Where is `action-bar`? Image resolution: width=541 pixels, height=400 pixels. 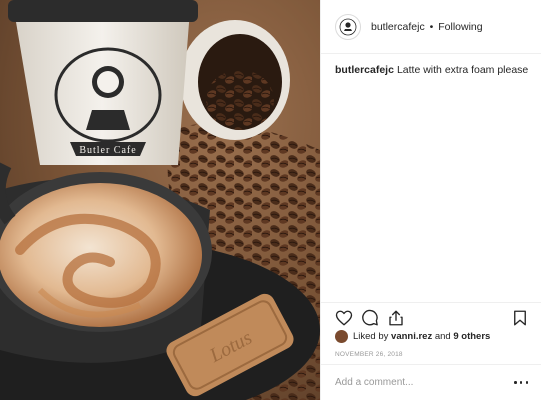 action-bar is located at coordinates (431, 317).